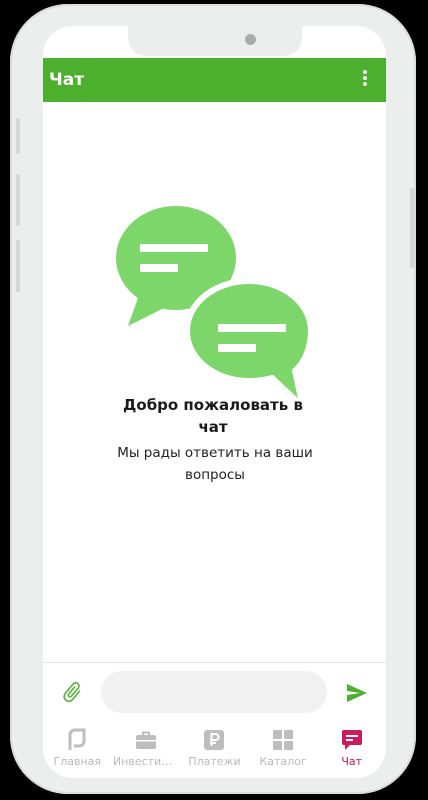 This screenshot has height=800, width=428. What do you see at coordinates (215, 41) in the screenshot?
I see `phone-notch` at bounding box center [215, 41].